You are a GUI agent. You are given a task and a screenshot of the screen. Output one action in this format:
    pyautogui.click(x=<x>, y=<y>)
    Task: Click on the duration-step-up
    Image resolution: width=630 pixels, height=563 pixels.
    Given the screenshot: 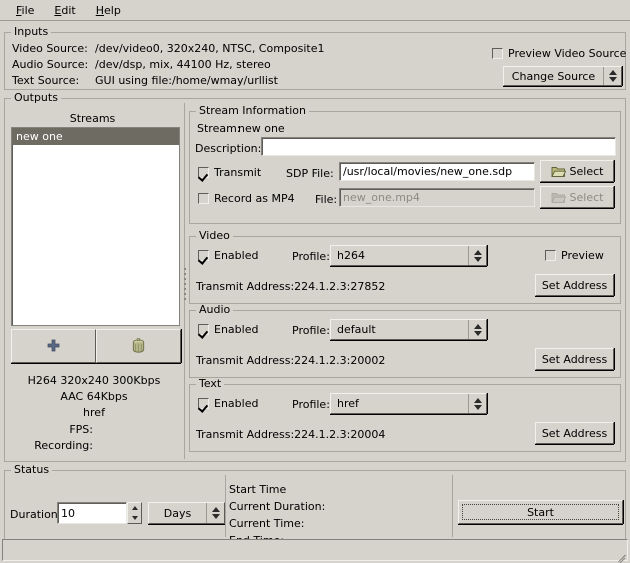 What is the action you would take?
    pyautogui.click(x=134, y=508)
    